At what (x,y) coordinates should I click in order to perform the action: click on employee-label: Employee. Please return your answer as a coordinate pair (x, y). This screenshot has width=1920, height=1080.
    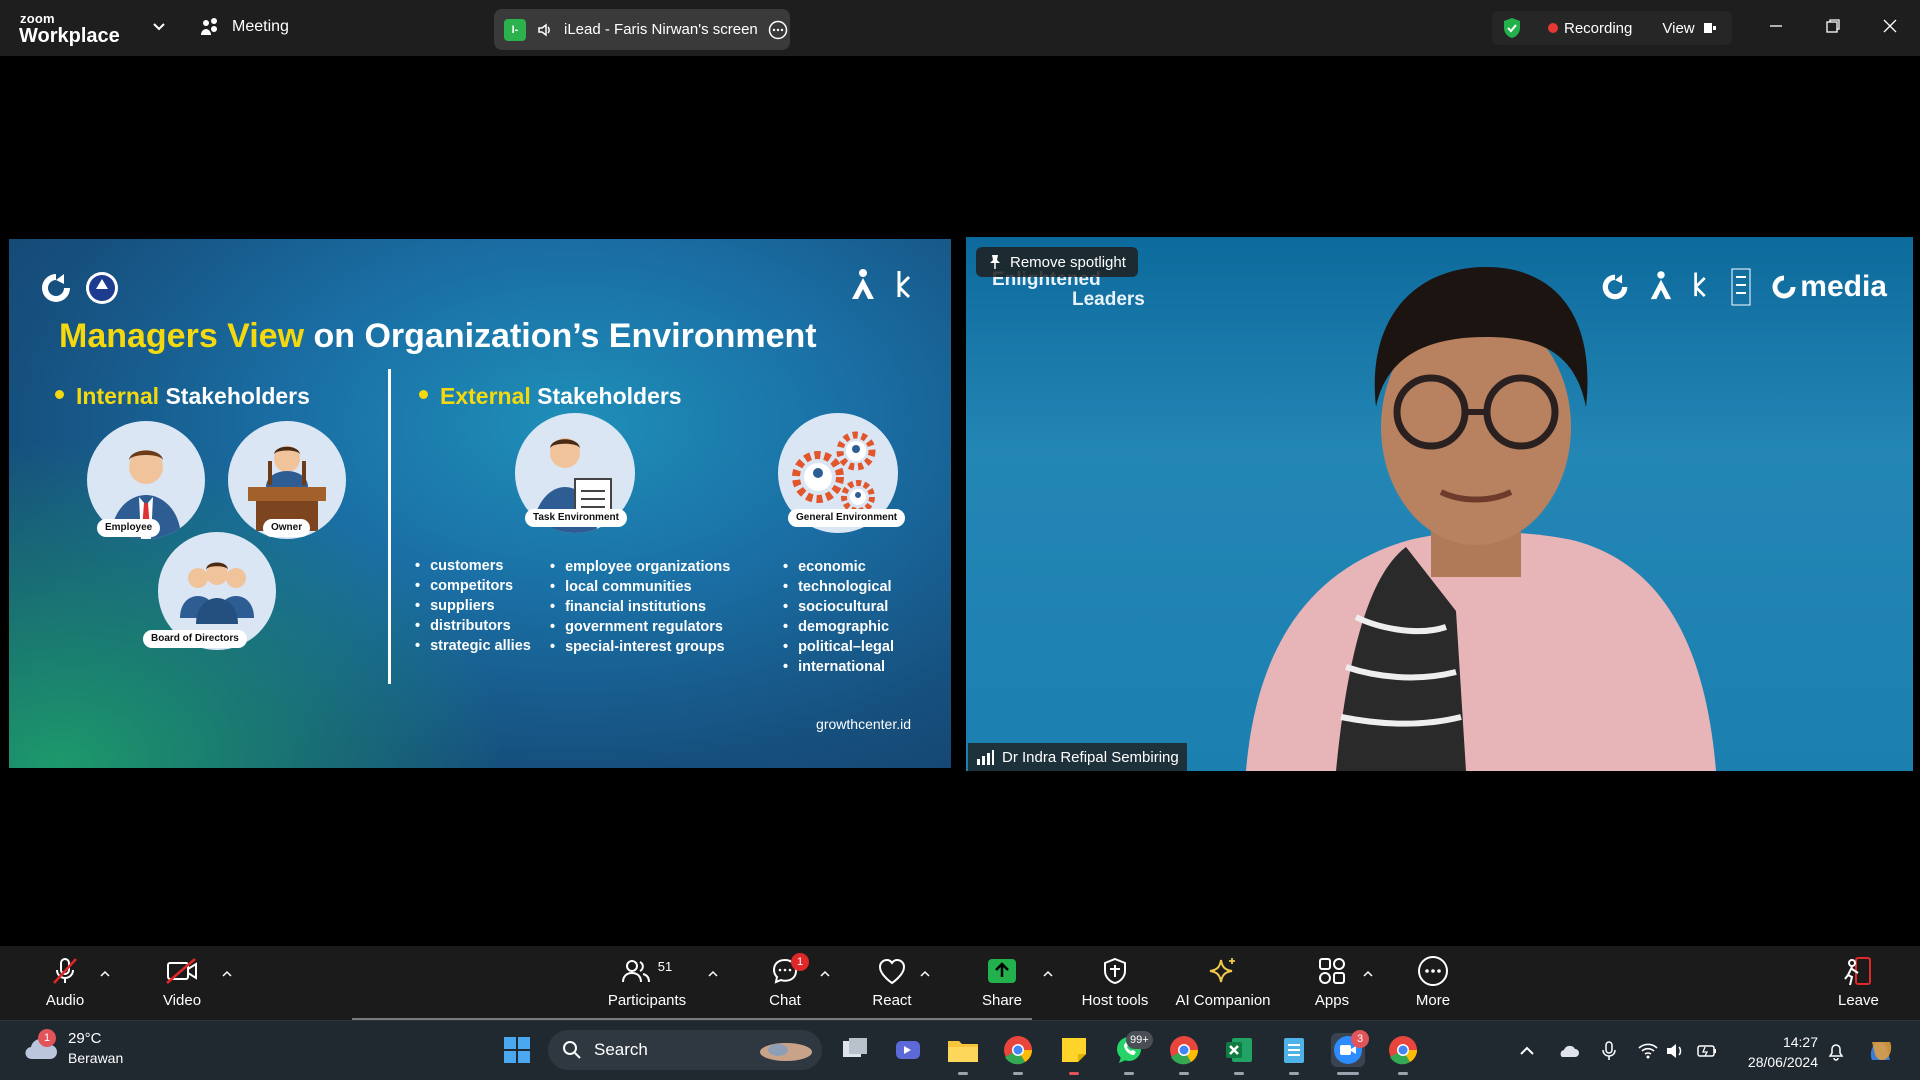
    Looking at the image, I should click on (129, 528).